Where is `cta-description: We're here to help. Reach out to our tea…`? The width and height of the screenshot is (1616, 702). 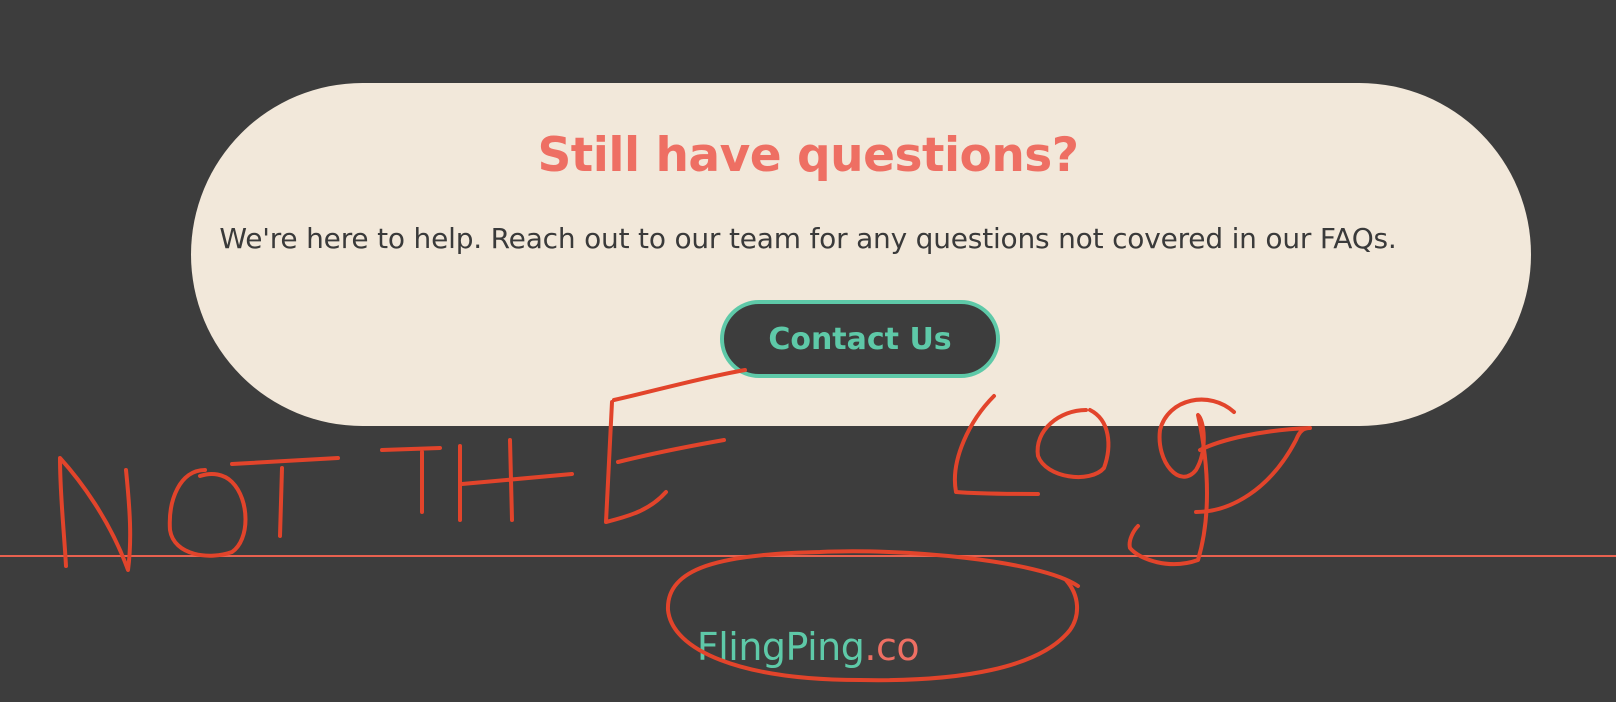
cta-description: We're here to help. Reach out to our tea… is located at coordinates (808, 238).